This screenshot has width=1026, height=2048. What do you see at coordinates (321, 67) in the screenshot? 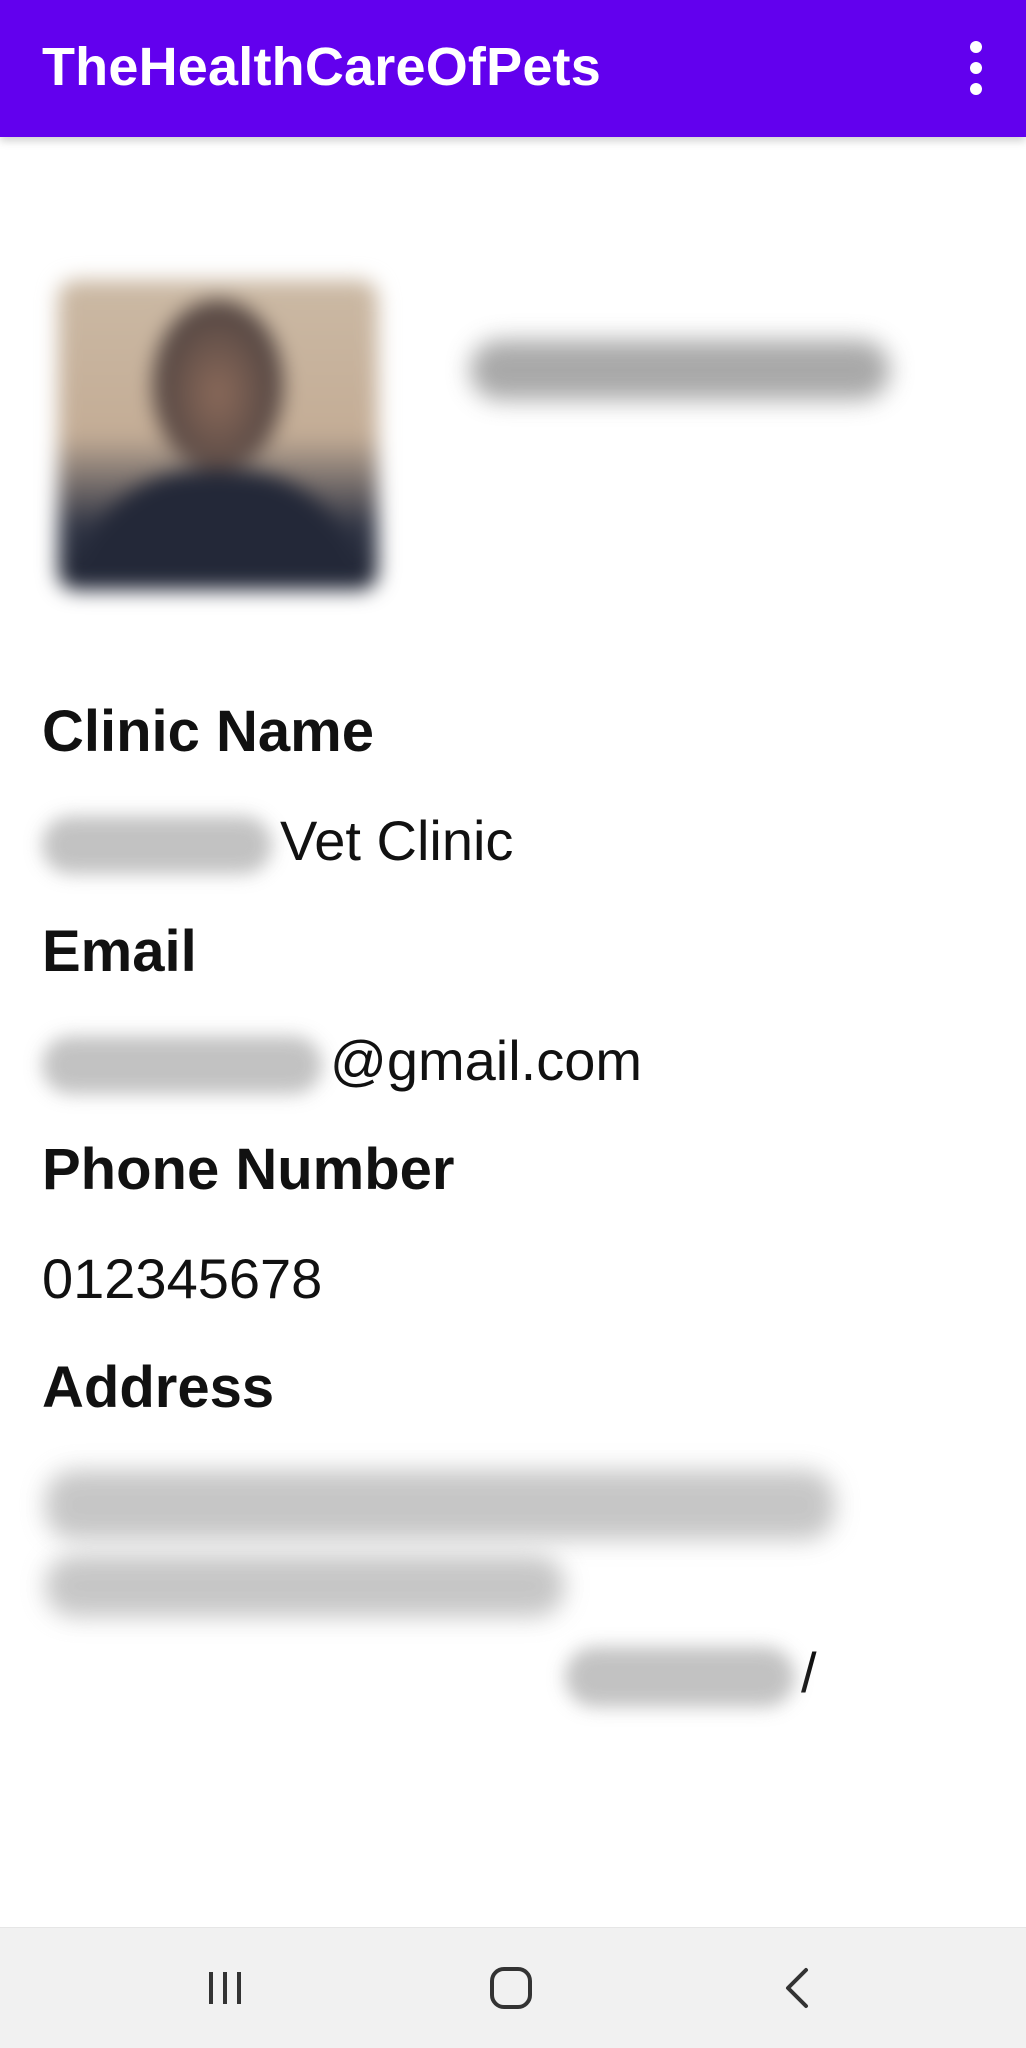
I see `app-title: TheHealthCareOfPets` at bounding box center [321, 67].